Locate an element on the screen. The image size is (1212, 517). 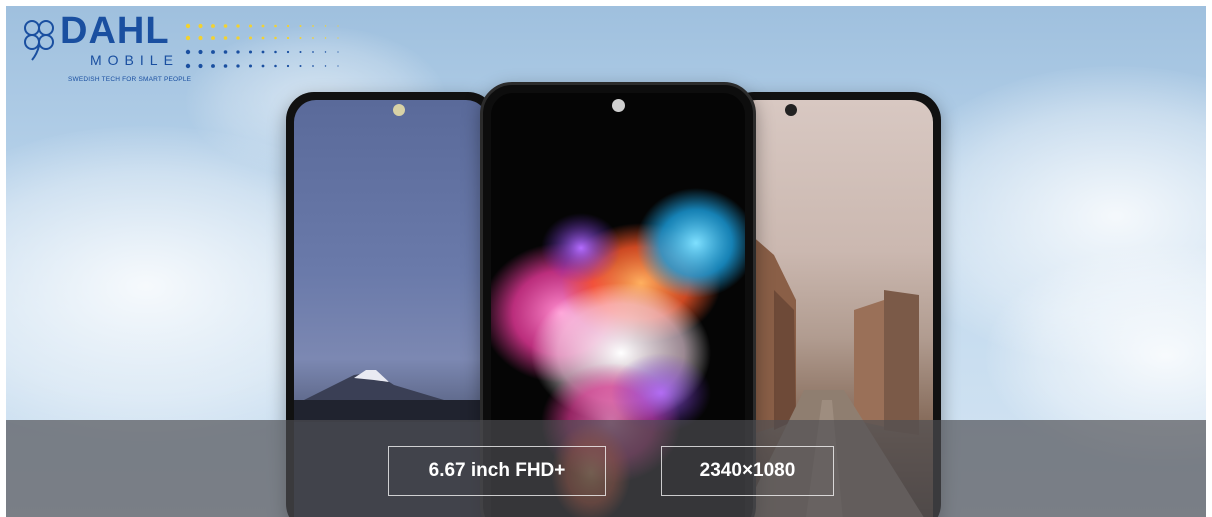
logo-sub-text: MOBILE is located at coordinates (134, 60).